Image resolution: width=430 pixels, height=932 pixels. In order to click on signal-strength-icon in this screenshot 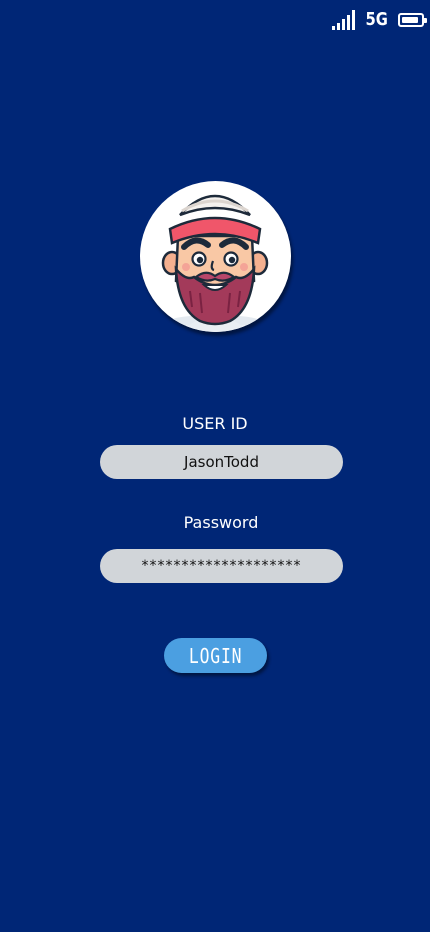, I will do `click(343, 20)`.